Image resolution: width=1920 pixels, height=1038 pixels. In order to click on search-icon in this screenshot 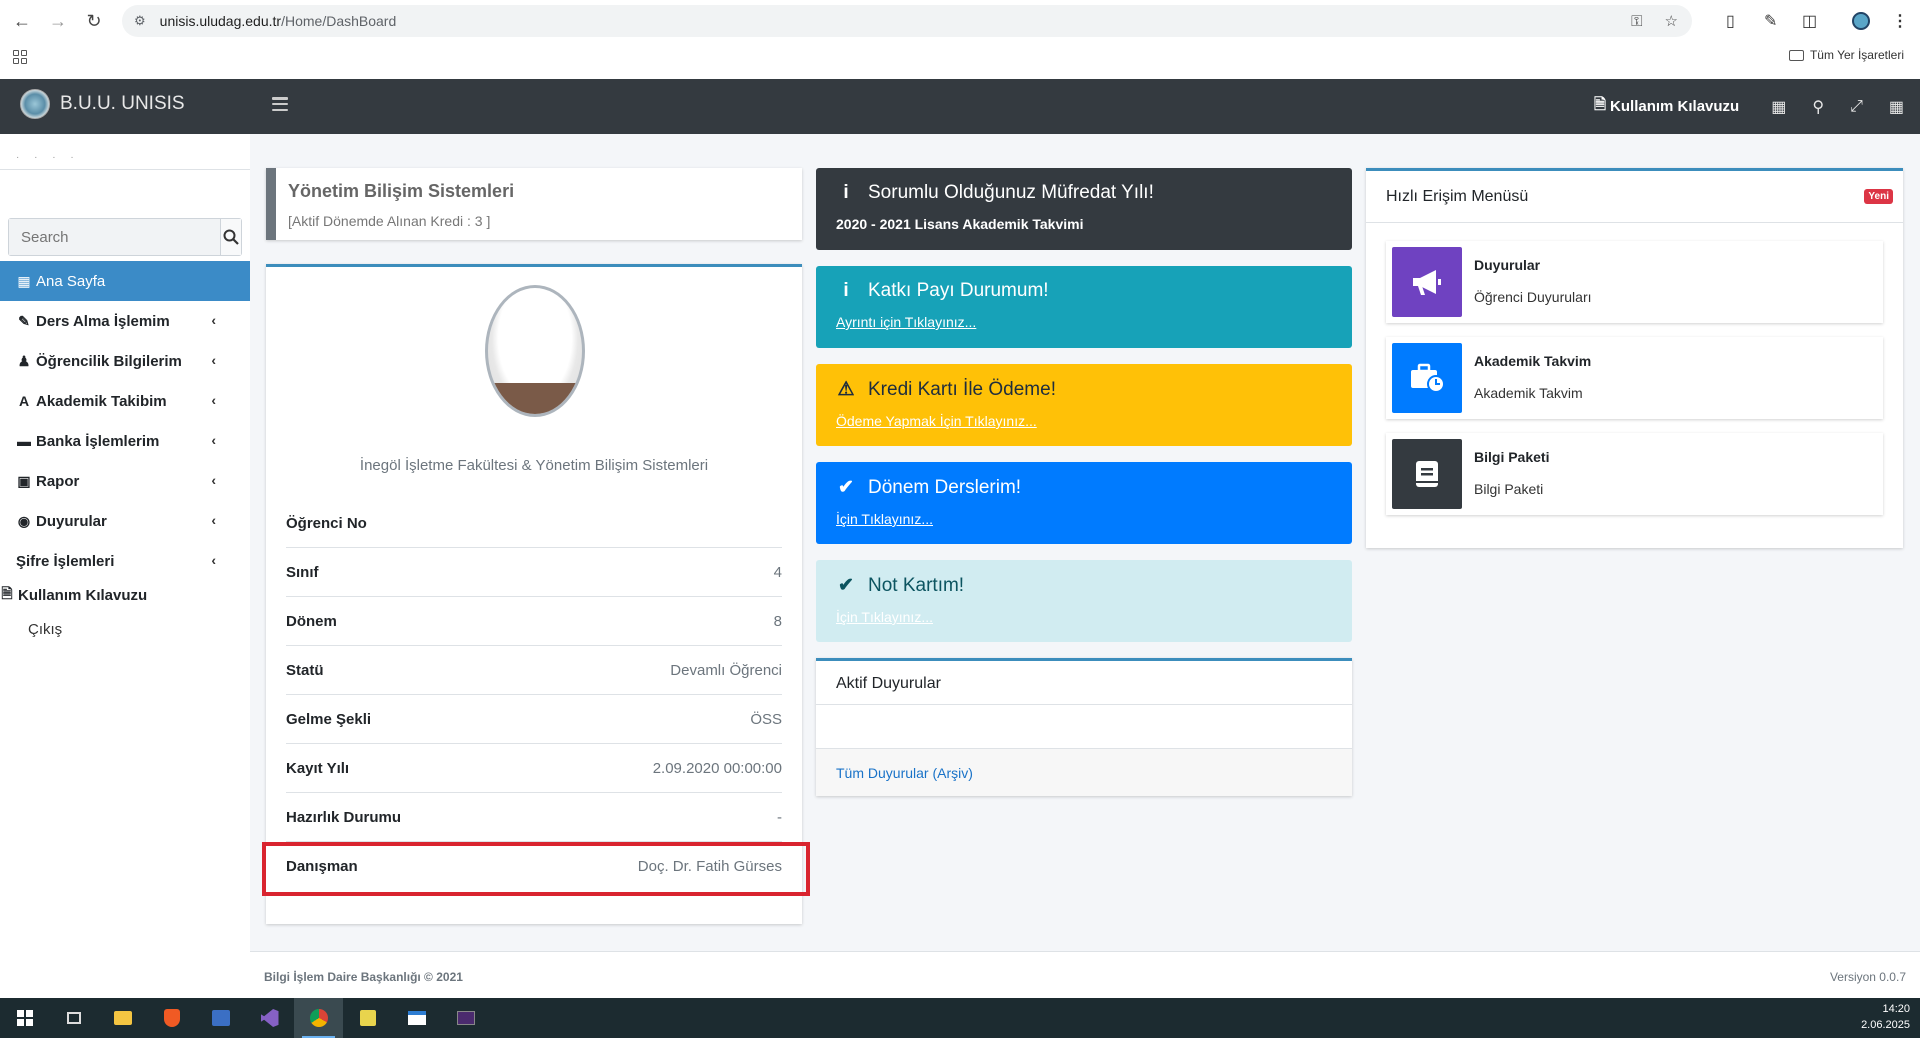, I will do `click(231, 237)`.